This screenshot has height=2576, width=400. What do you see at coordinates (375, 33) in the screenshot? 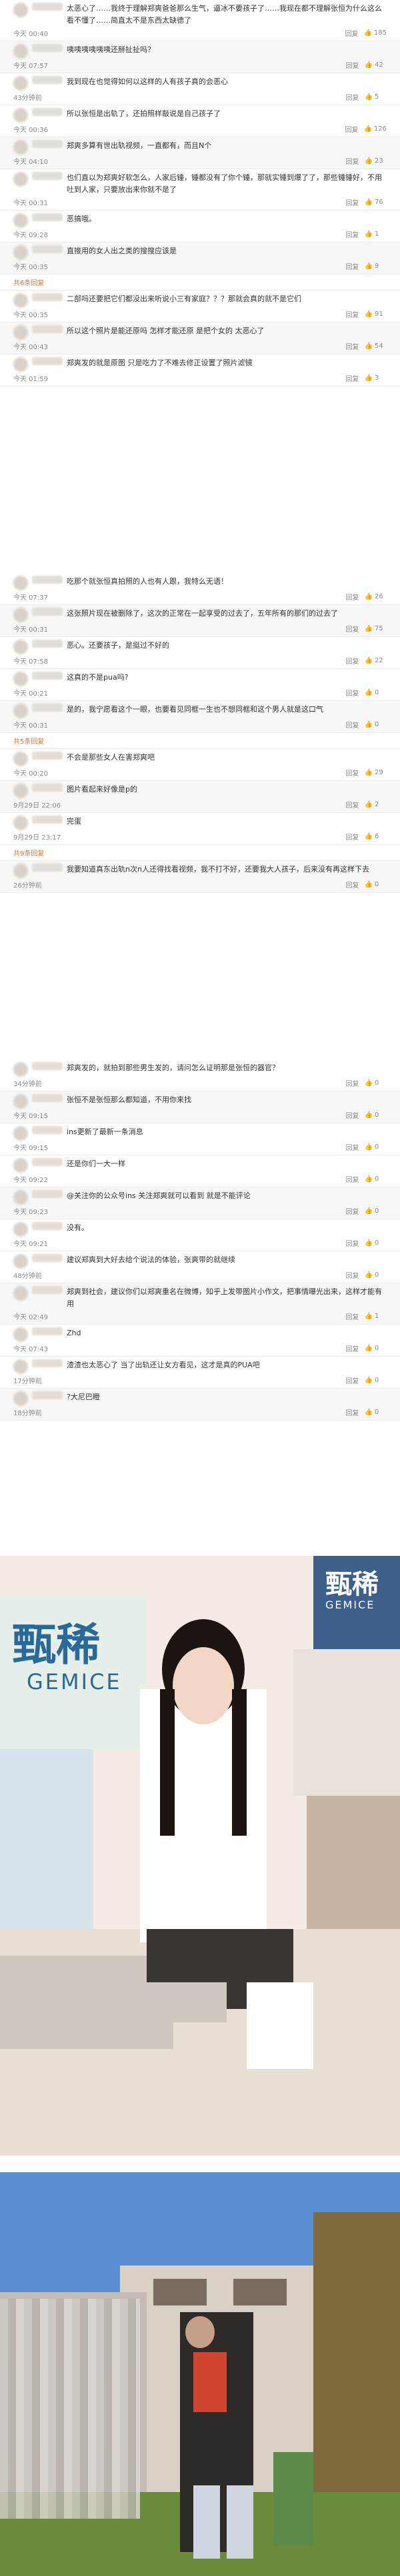
I see `like-button: 👍 185` at bounding box center [375, 33].